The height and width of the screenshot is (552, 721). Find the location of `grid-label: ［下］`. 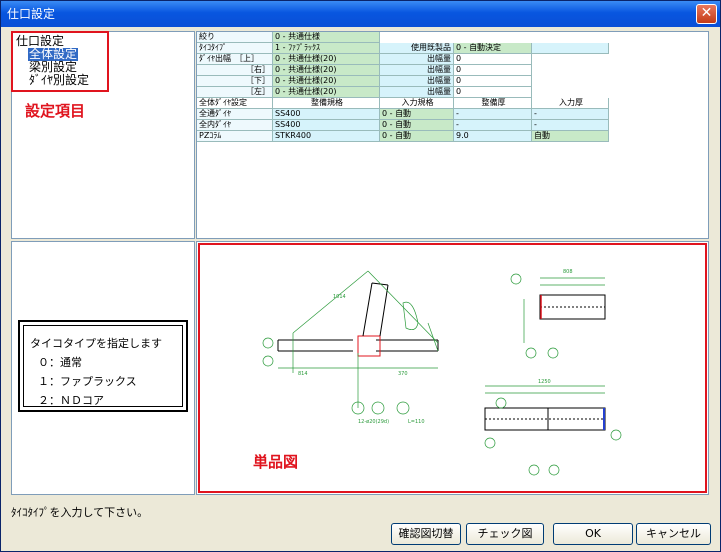

grid-label: ［下］ is located at coordinates (235, 81).